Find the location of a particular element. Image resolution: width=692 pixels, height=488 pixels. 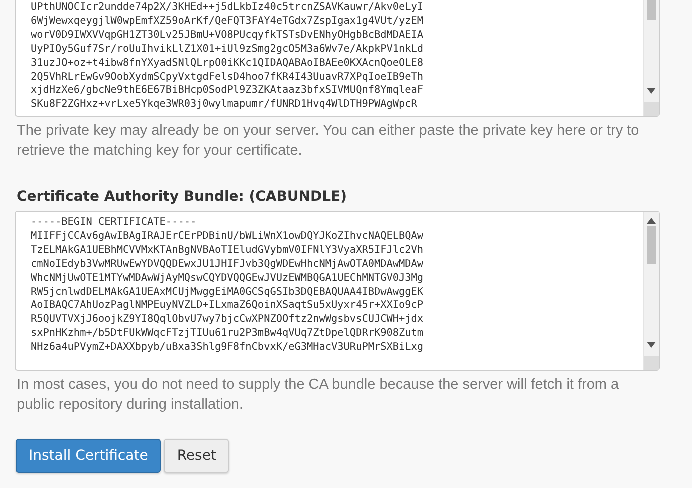

field-label: Certificate Authority Bundle: (CABUNDLE) is located at coordinates (182, 197).